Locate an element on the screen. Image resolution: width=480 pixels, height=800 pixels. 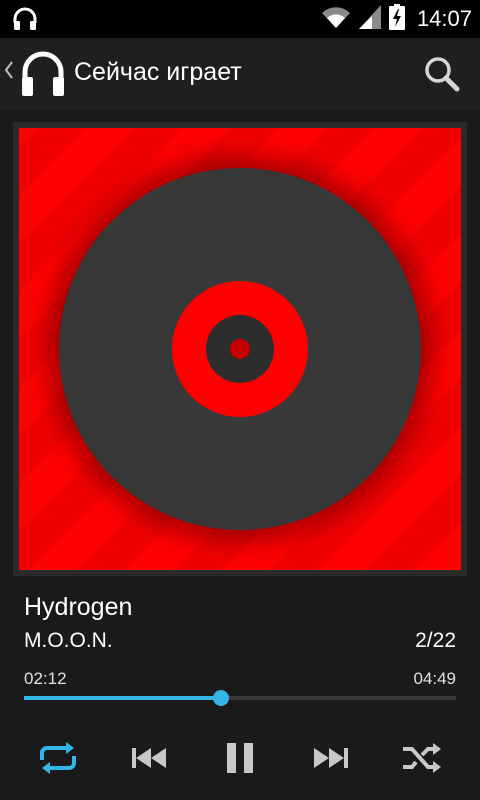
pause-icon is located at coordinates (240, 758).